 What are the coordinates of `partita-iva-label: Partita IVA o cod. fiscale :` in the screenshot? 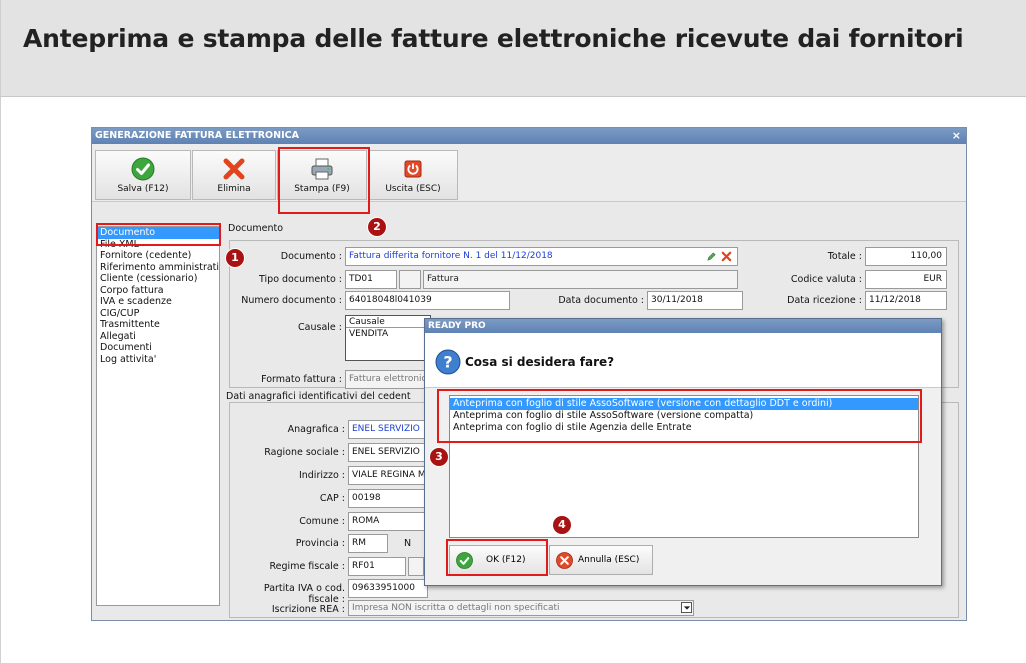 It's located at (304, 594).